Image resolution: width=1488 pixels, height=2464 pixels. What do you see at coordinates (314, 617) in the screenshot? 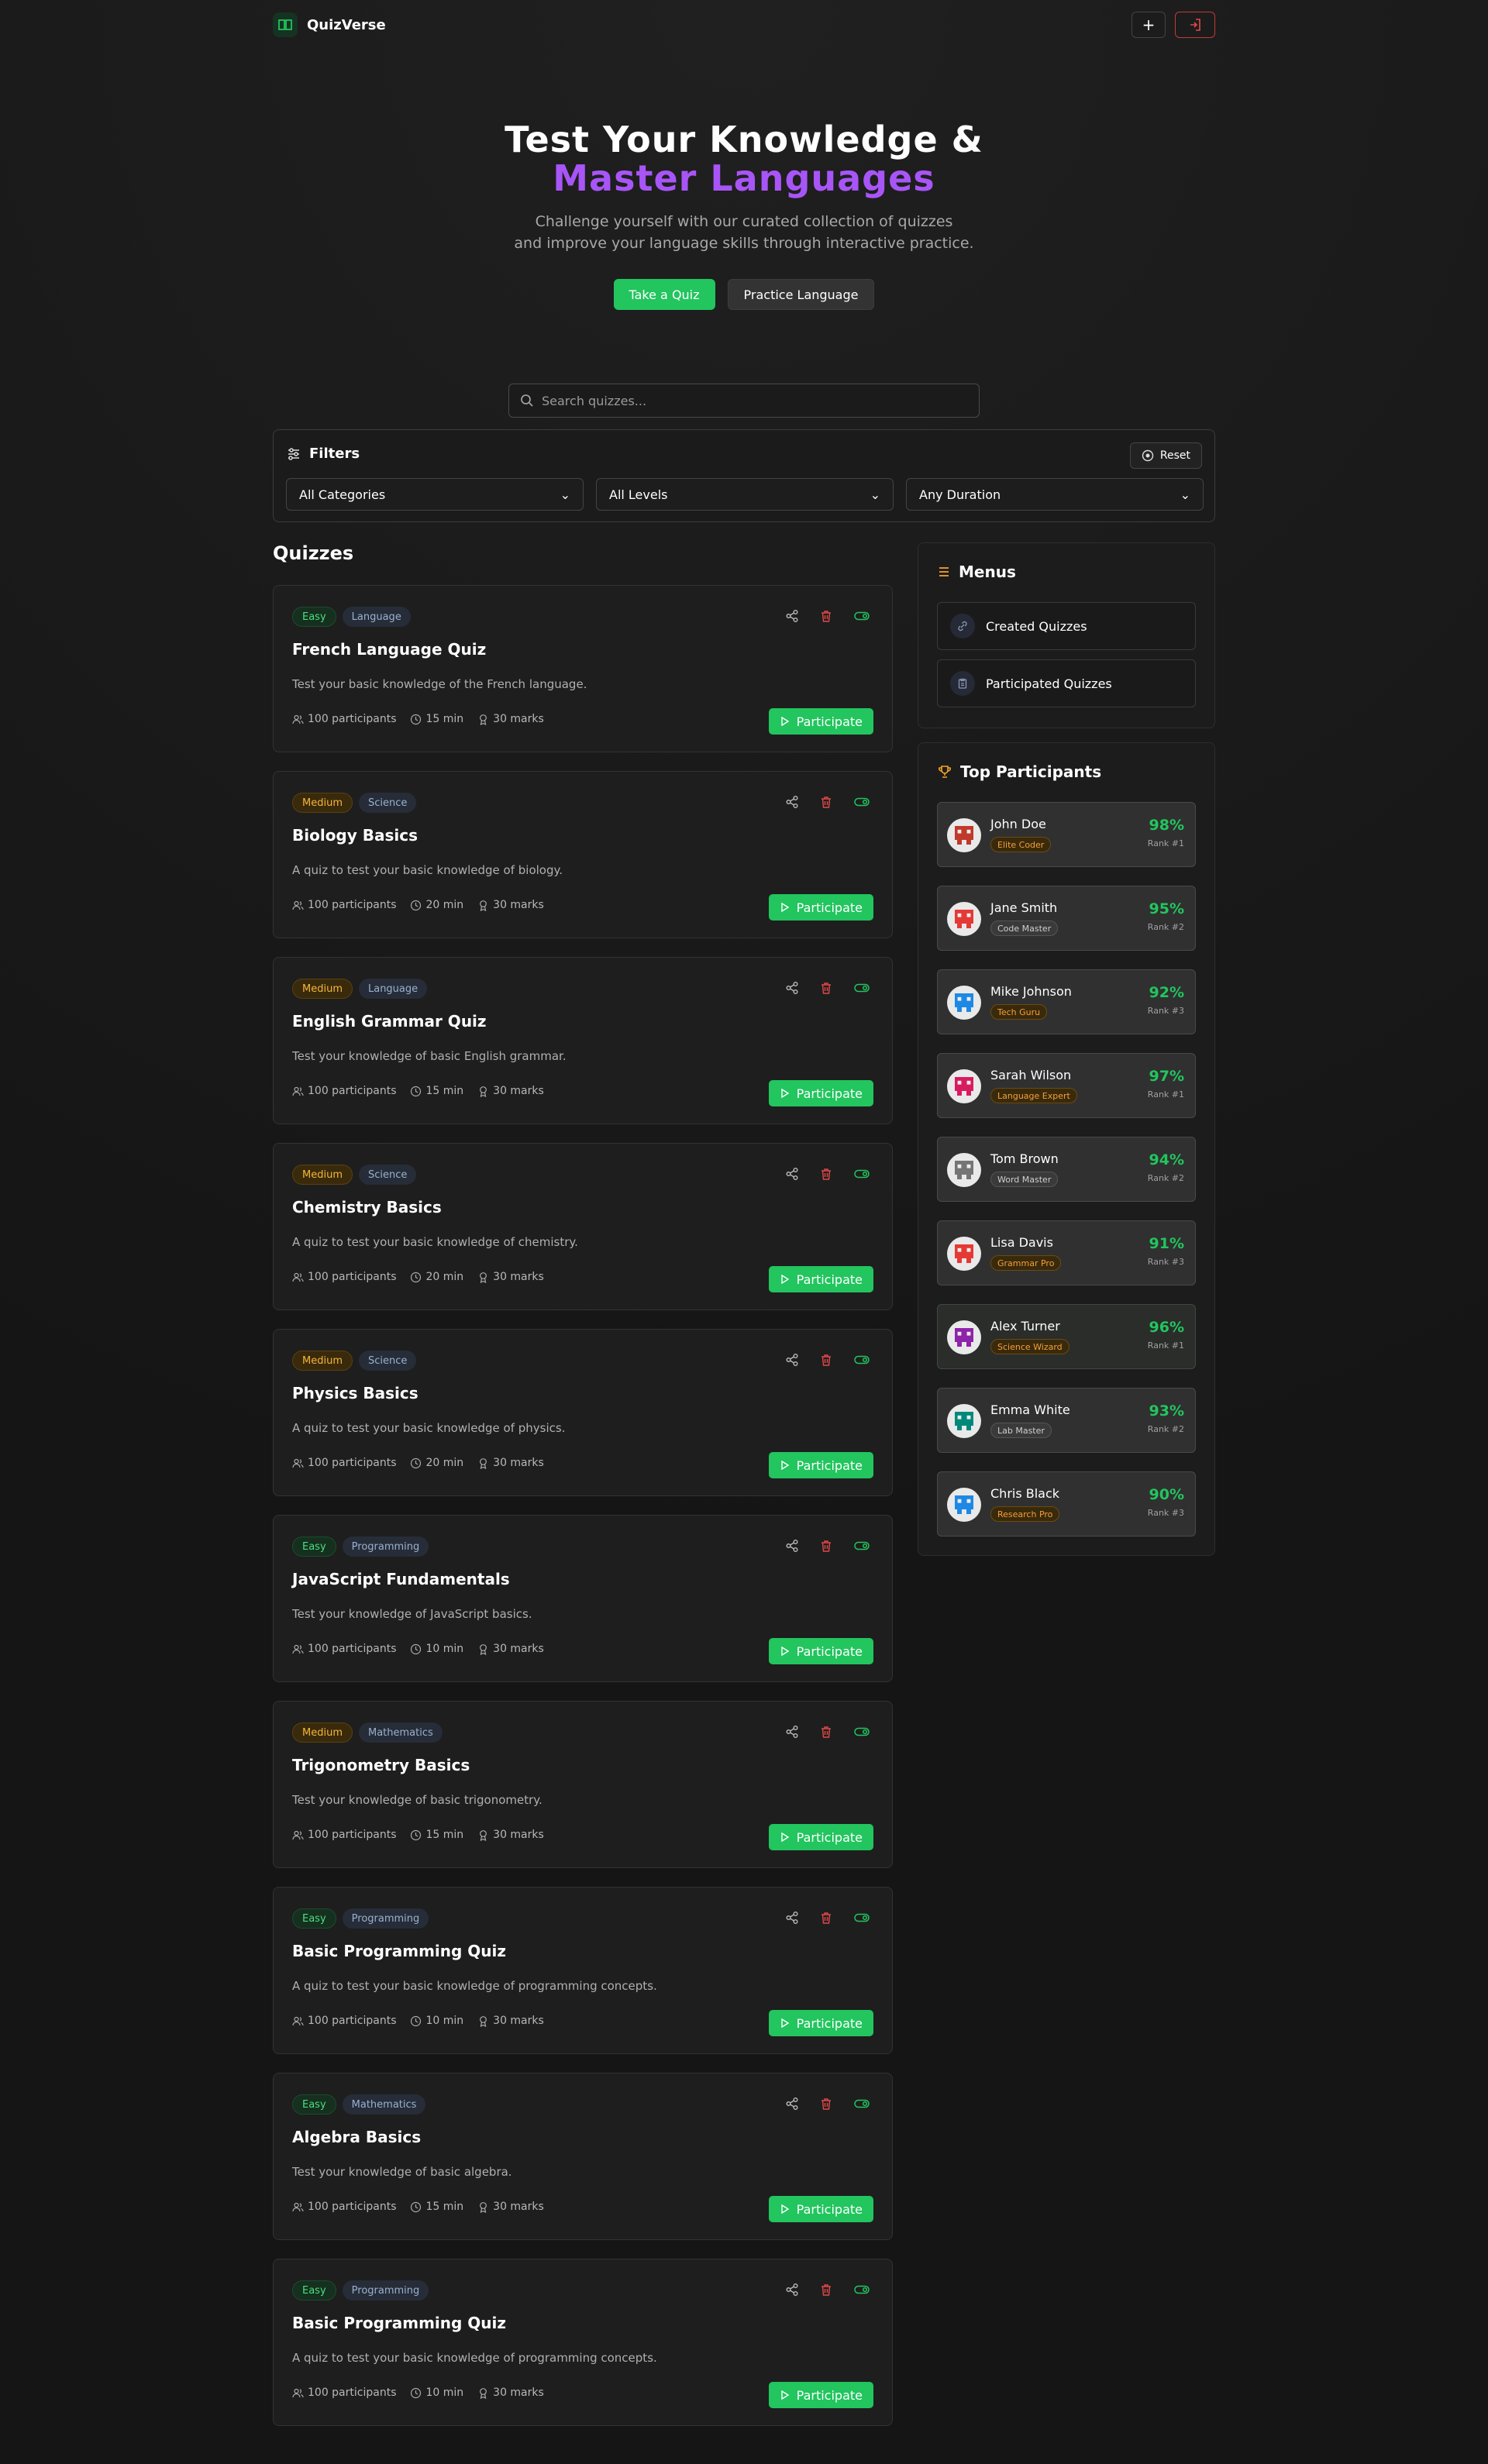
I see `difficulty-badge: Easy` at bounding box center [314, 617].